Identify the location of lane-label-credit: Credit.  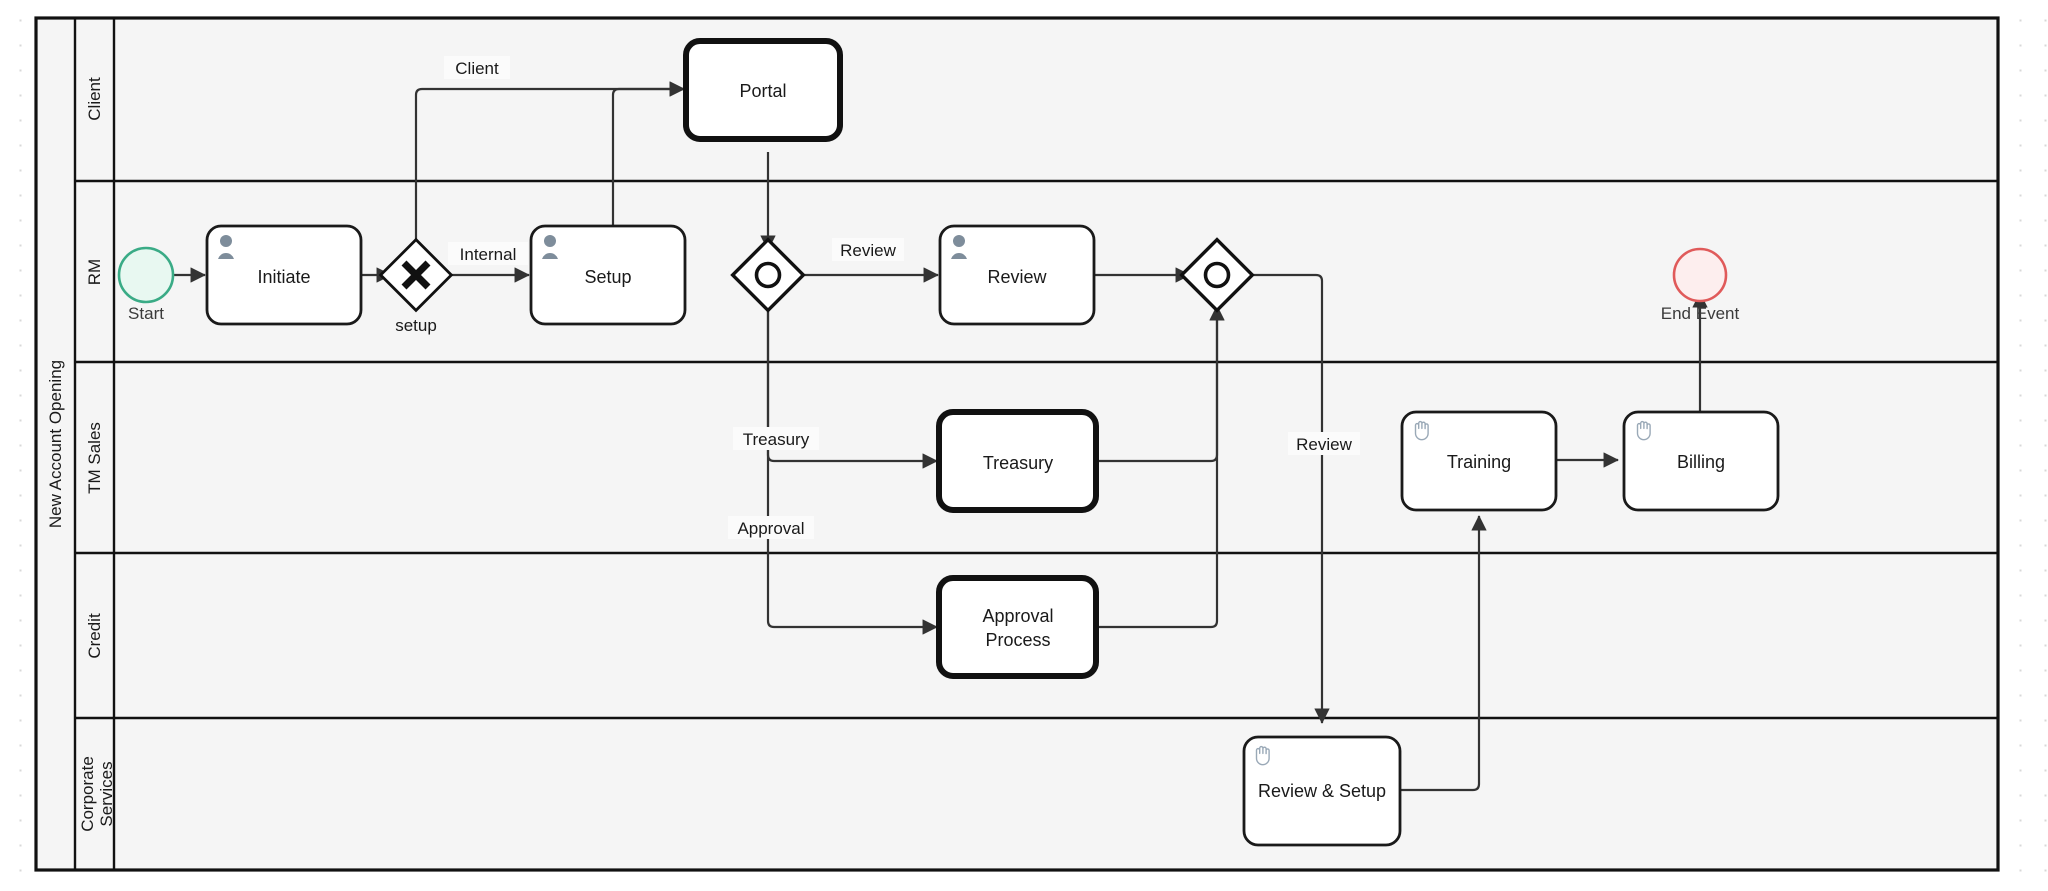
(94, 636).